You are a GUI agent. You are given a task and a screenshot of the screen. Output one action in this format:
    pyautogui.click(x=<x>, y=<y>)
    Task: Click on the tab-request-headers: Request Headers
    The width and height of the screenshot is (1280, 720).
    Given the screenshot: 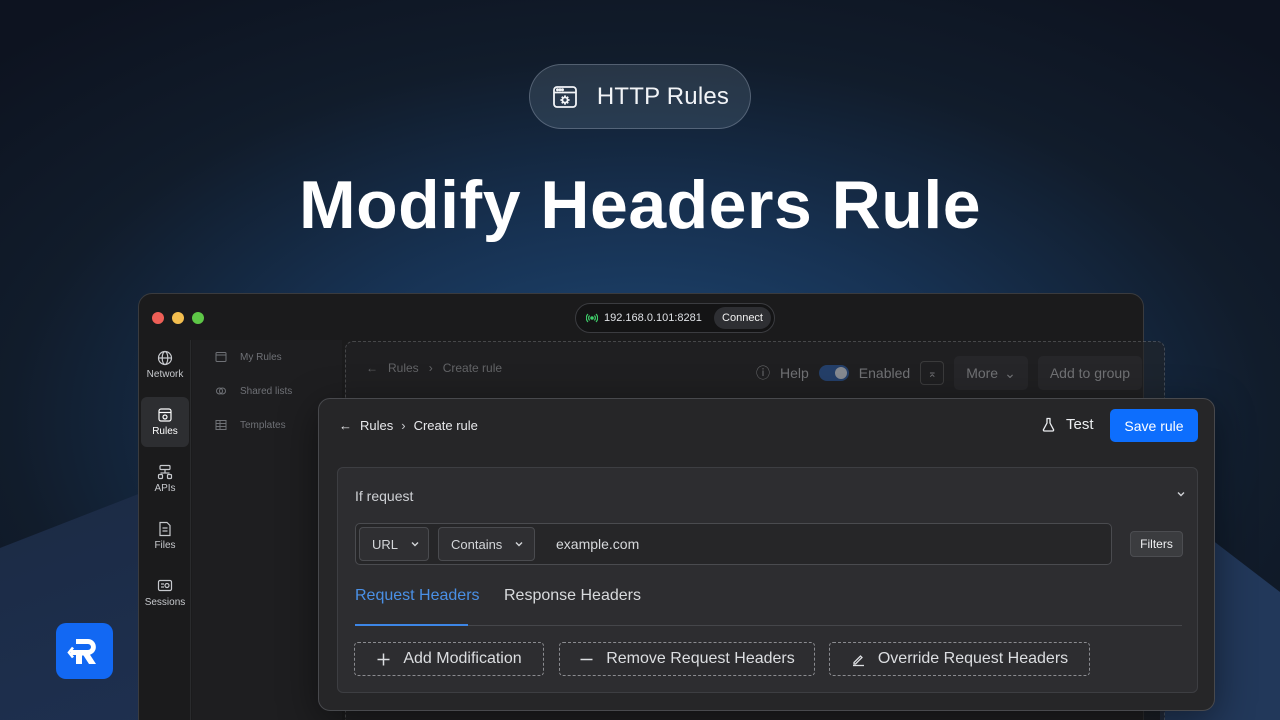 What is the action you would take?
    pyautogui.click(x=417, y=596)
    